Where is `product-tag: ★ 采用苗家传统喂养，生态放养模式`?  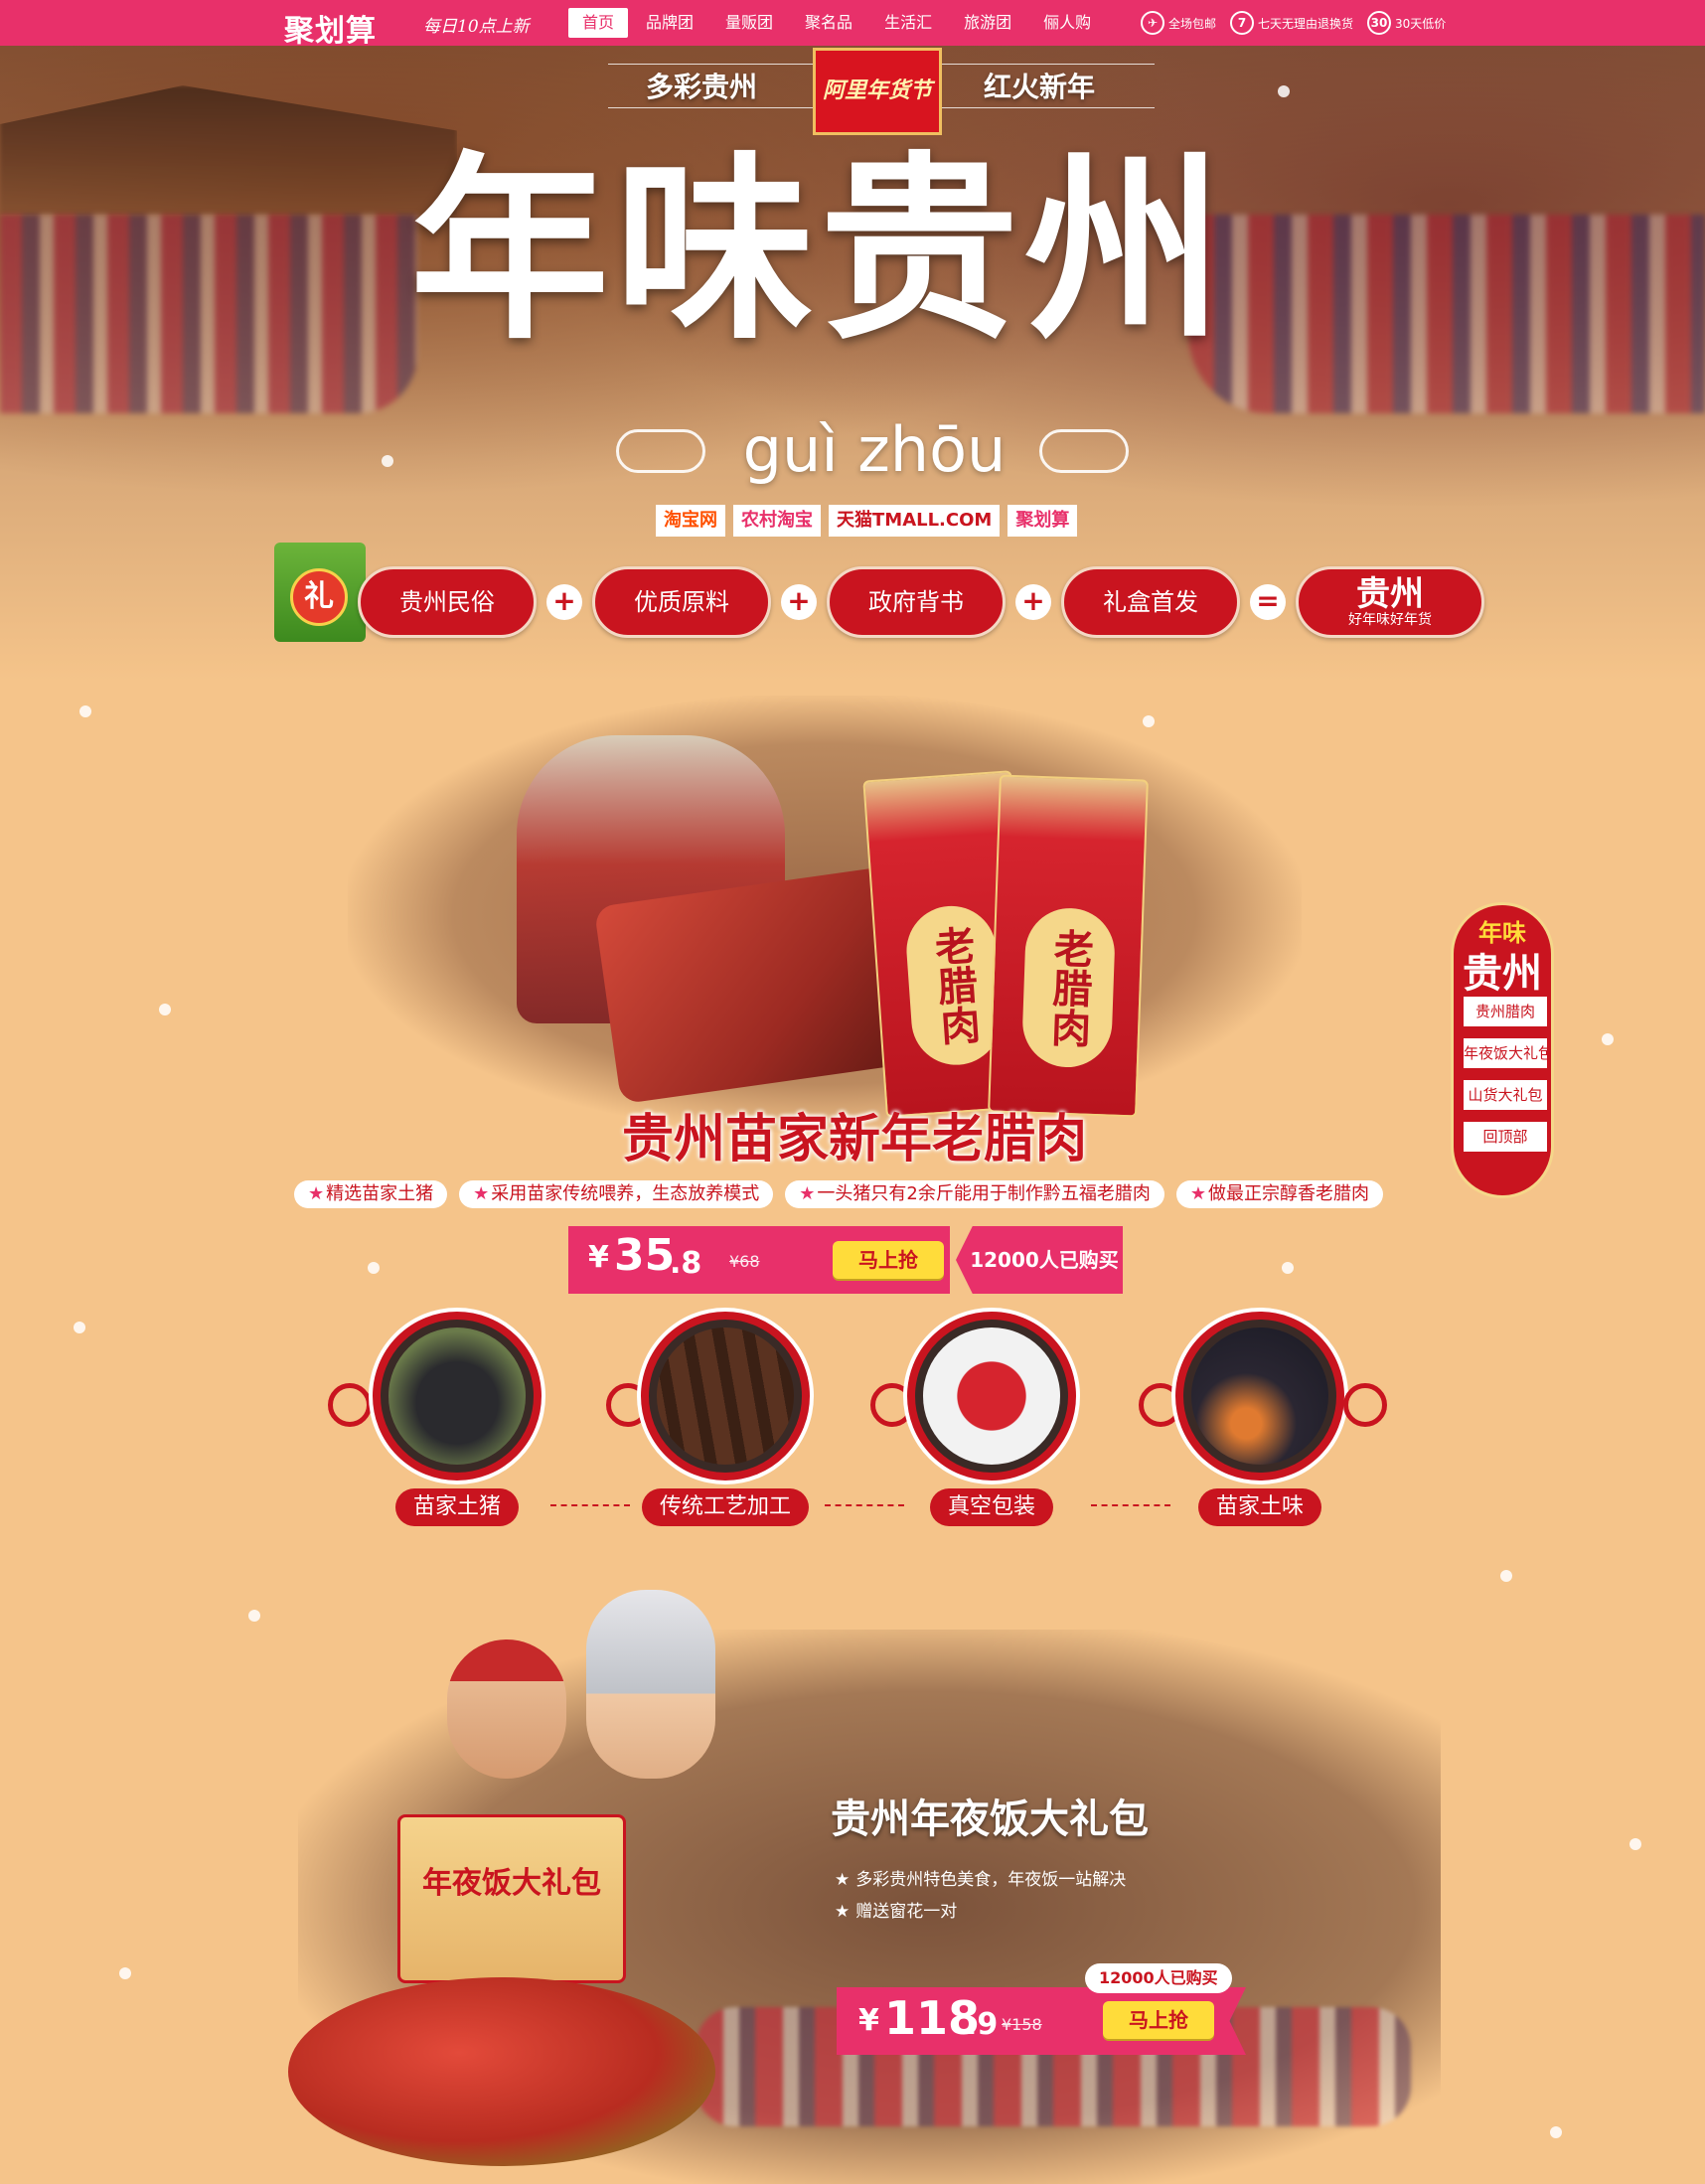 product-tag: ★ 采用苗家传统喂养，生态放养模式 is located at coordinates (616, 1194).